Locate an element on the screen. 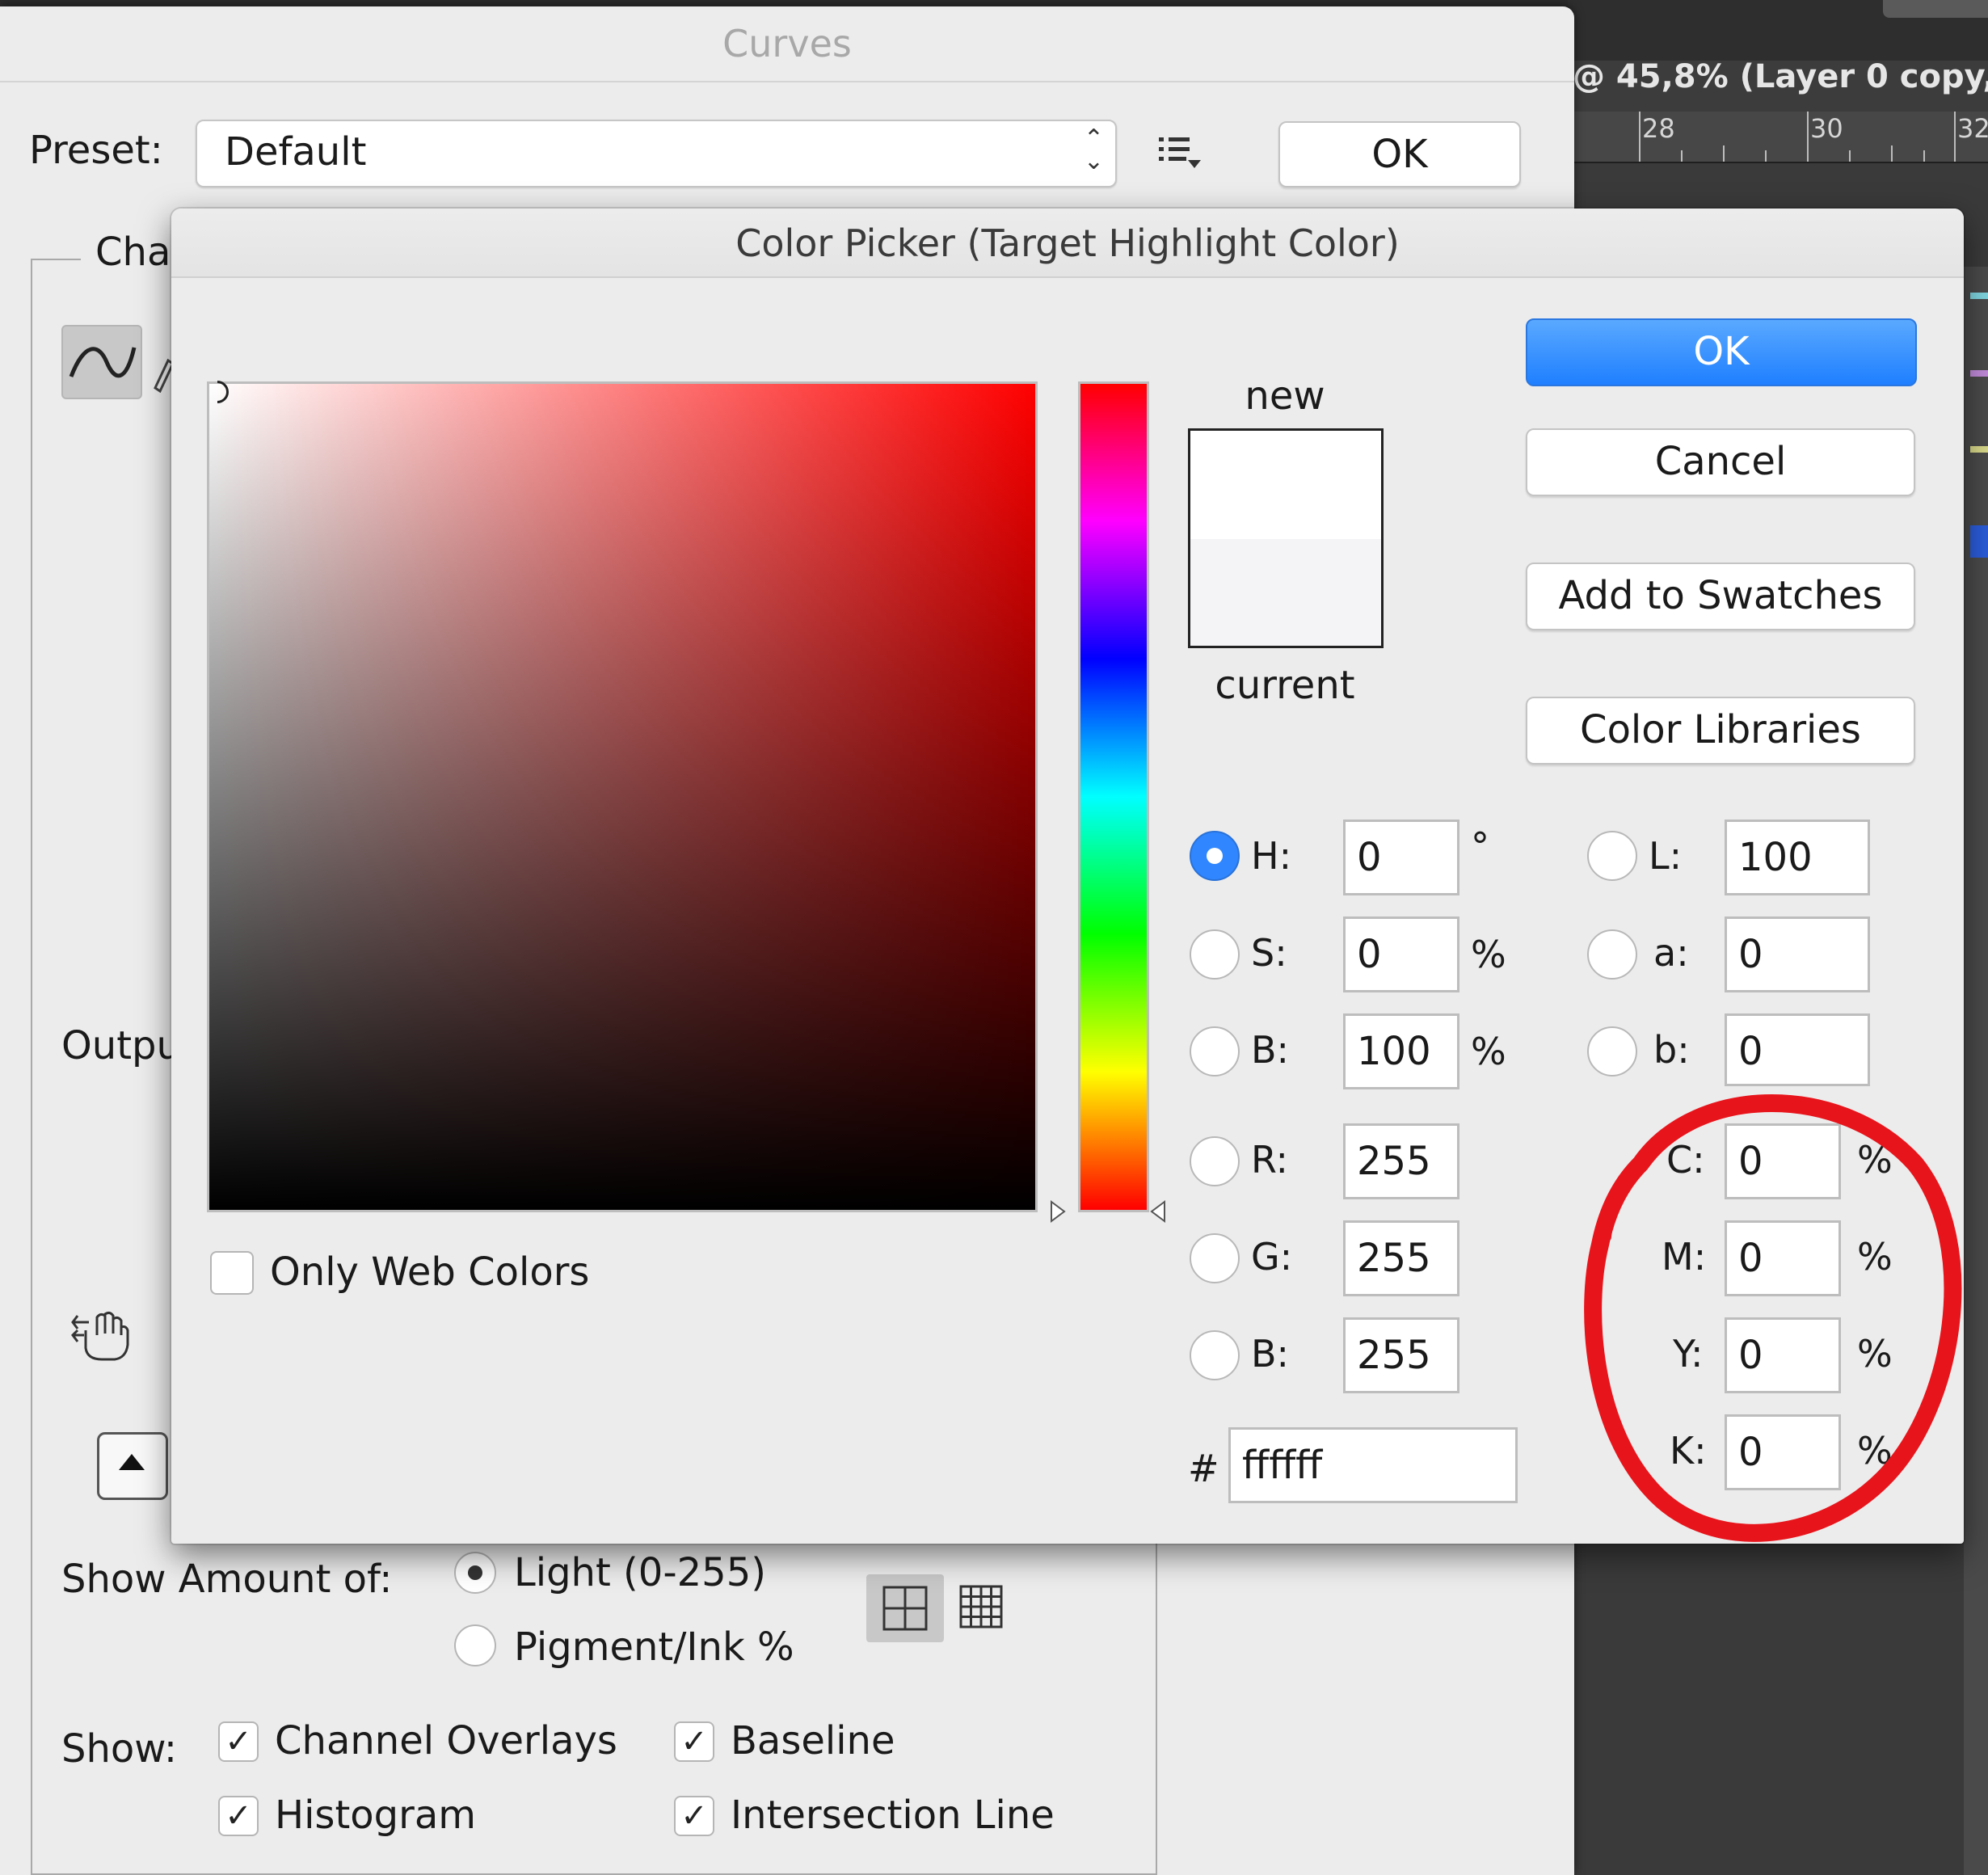 The height and width of the screenshot is (1875, 1988). lightness-radio is located at coordinates (1612, 856).